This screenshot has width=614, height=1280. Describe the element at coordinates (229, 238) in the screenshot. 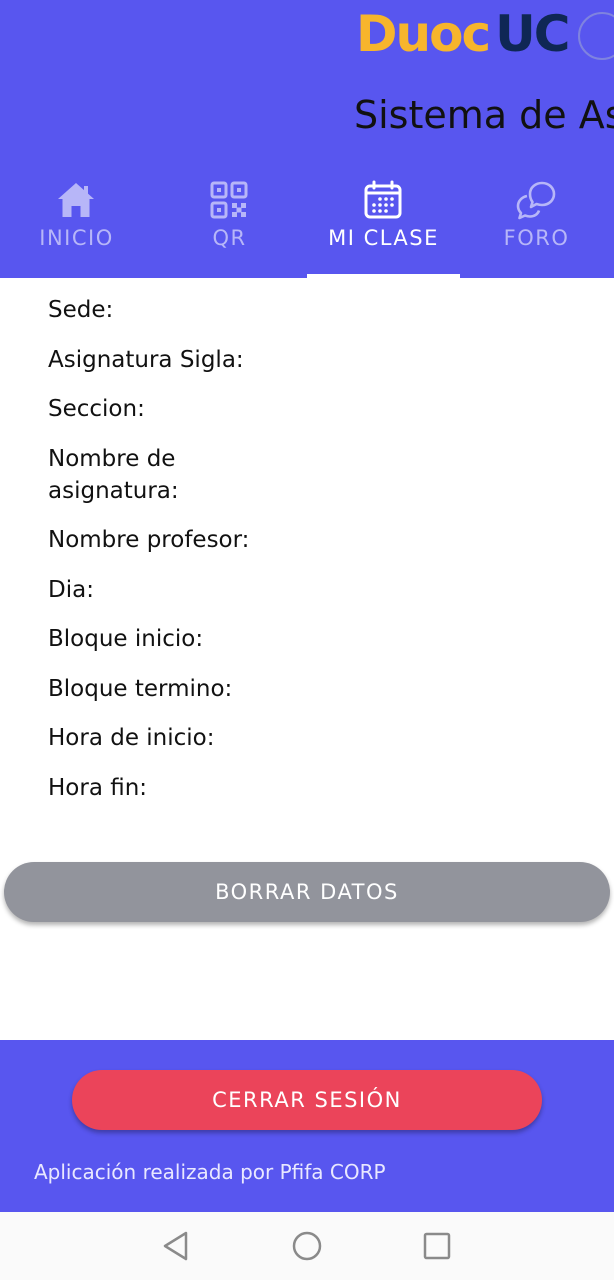

I see `tab-label: QR` at that location.